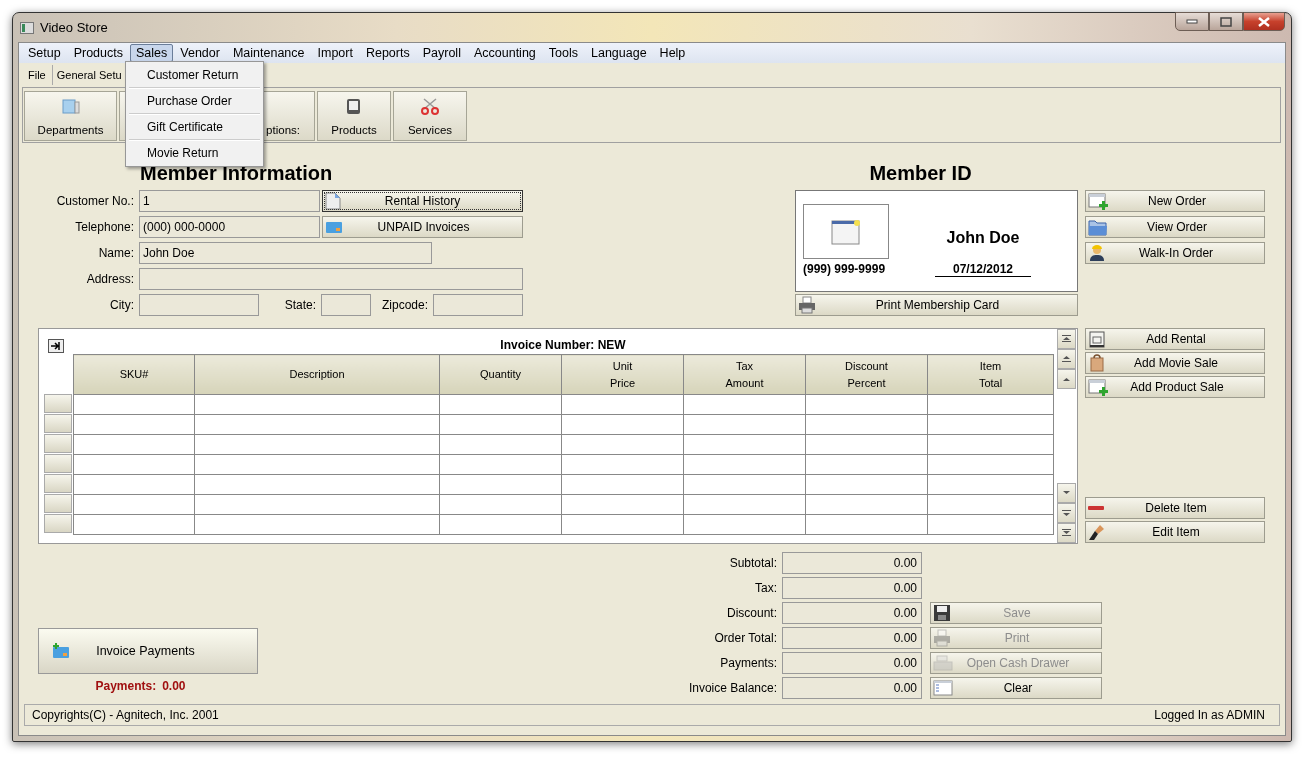 The height and width of the screenshot is (762, 1312). I want to click on cash-register-icon, so click(943, 663).